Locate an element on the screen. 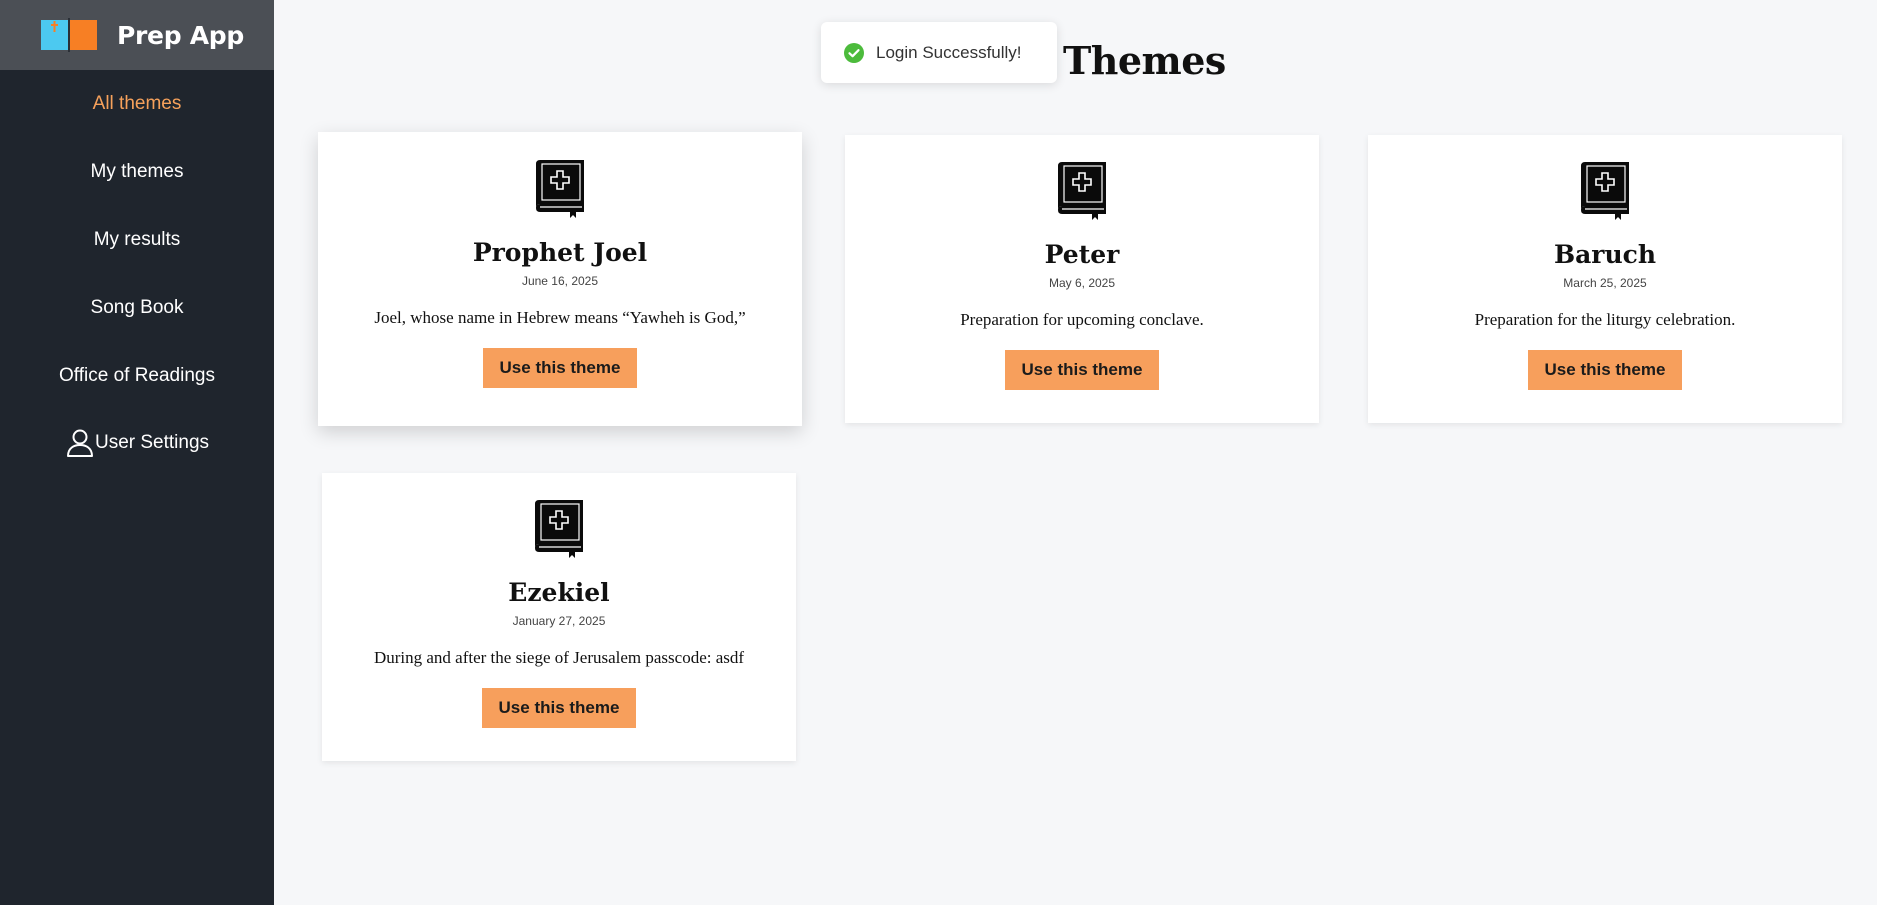 The width and height of the screenshot is (1877, 905). toast-message: Login Successfully! is located at coordinates (949, 52).